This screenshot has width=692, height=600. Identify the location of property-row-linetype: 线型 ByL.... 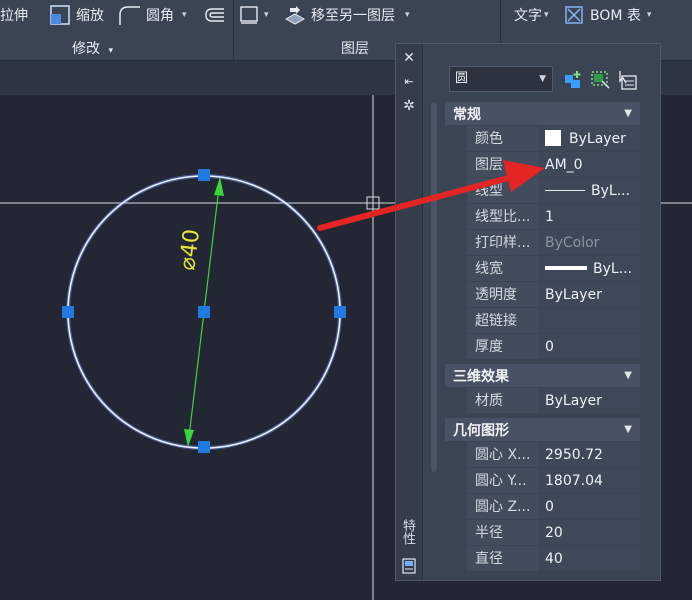
(542, 191).